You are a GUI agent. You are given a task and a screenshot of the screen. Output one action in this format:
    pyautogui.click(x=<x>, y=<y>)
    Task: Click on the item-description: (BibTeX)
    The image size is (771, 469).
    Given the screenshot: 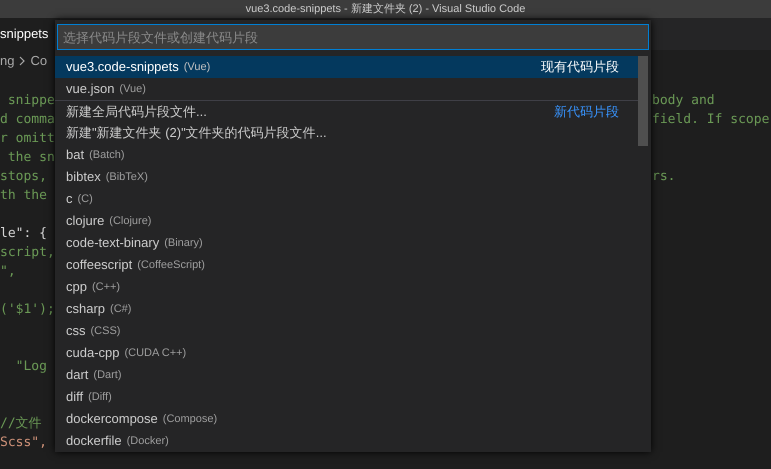 What is the action you would take?
    pyautogui.click(x=127, y=177)
    